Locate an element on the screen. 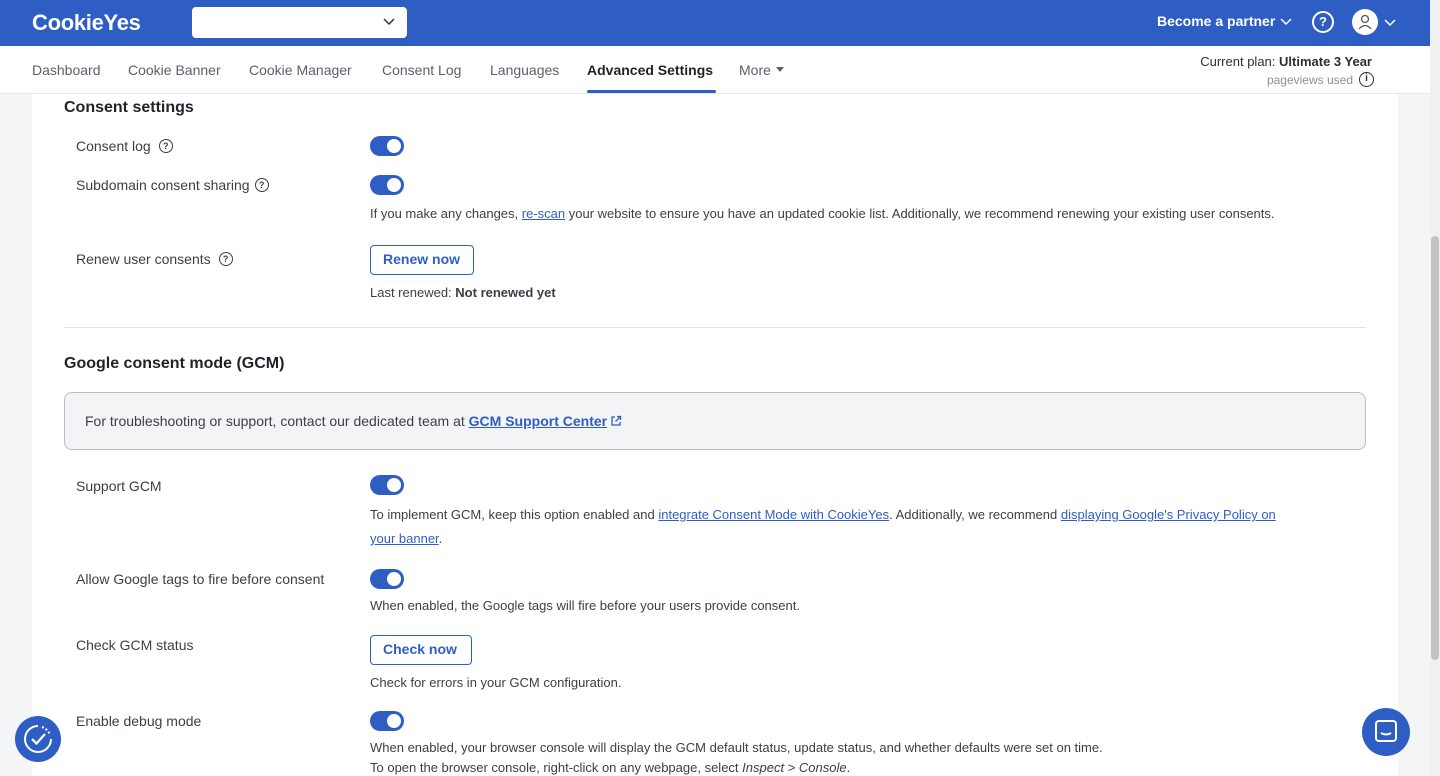  support-gcm-toggle is located at coordinates (387, 485).